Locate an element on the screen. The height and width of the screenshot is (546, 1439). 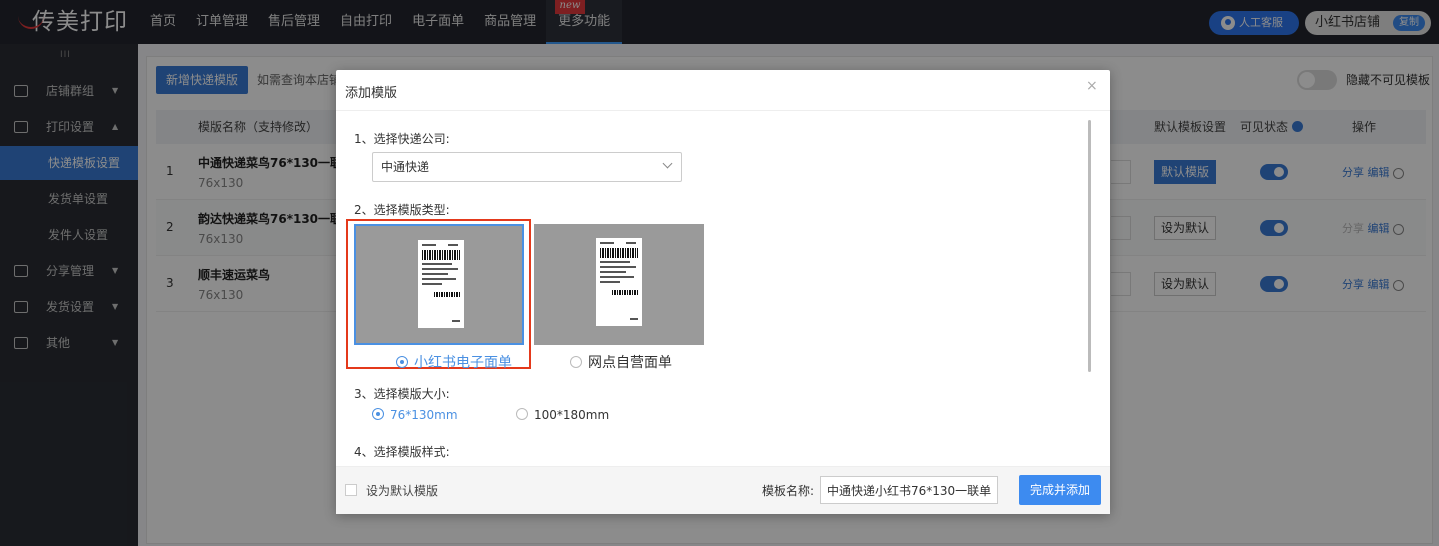
template-name-label: 模板名称: is located at coordinates (788, 491).